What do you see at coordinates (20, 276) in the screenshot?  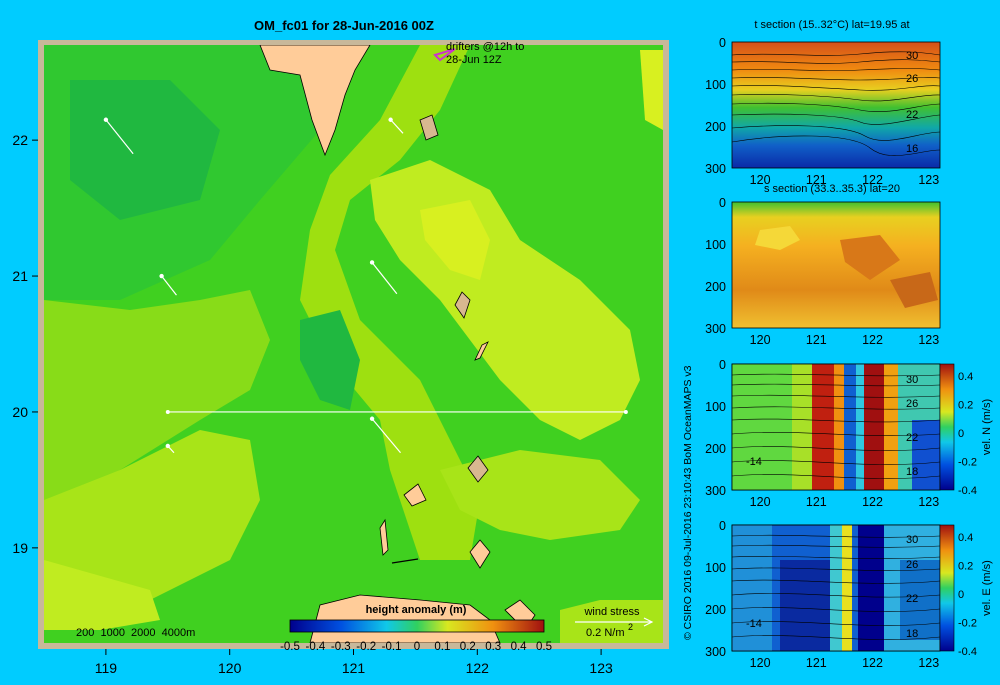 I see `y-tick-label: 21` at bounding box center [20, 276].